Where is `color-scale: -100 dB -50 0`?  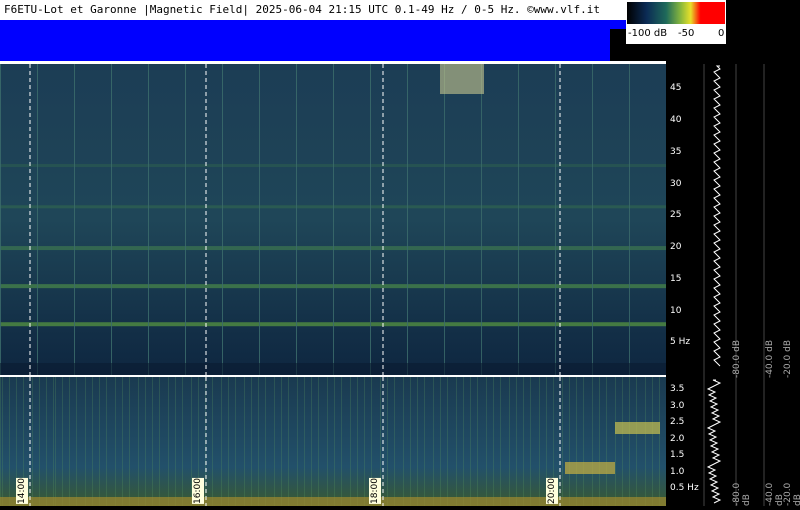
color-scale: -100 dB -50 0 is located at coordinates (676, 22).